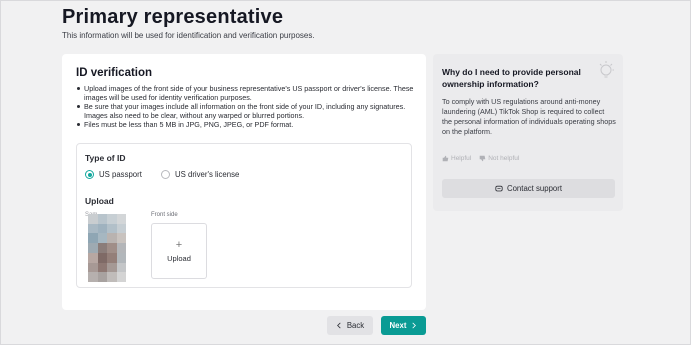  I want to click on plus-icon: +, so click(179, 244).